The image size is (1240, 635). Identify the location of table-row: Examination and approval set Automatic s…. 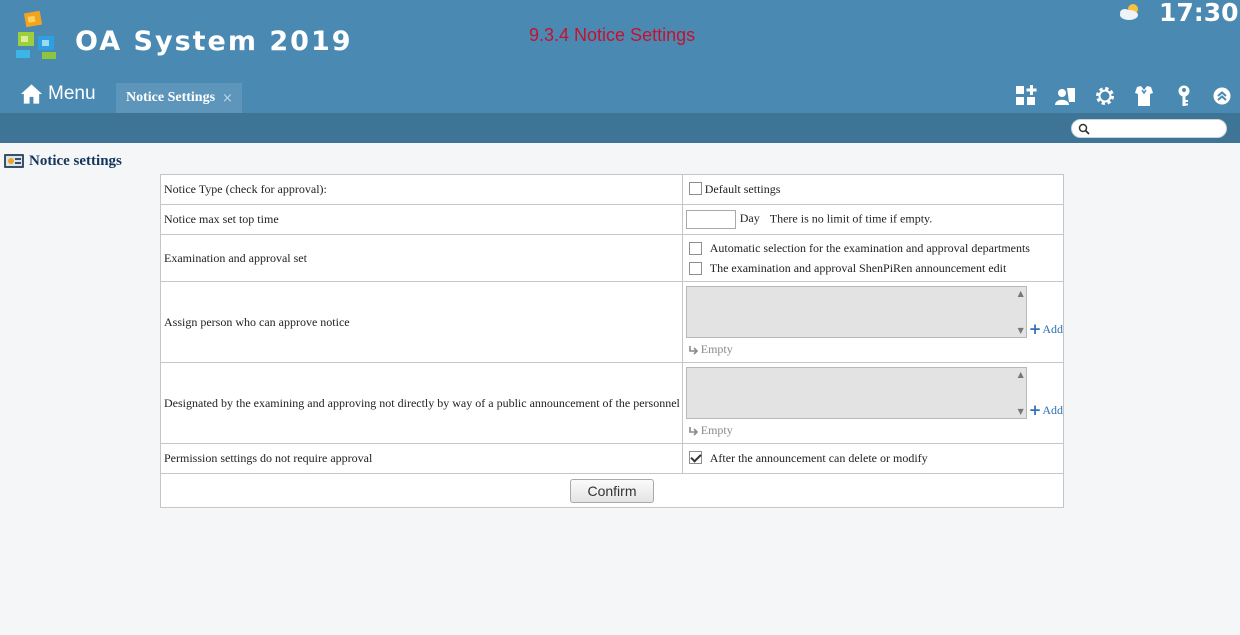
(612, 258).